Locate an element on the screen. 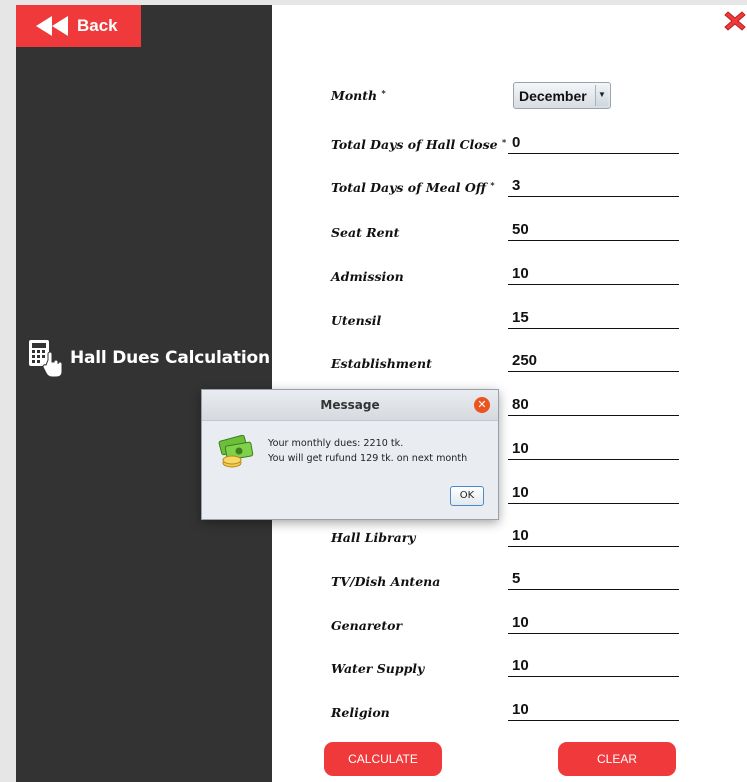 The height and width of the screenshot is (782, 747). calculate-button: CALCULATE is located at coordinates (383, 759).